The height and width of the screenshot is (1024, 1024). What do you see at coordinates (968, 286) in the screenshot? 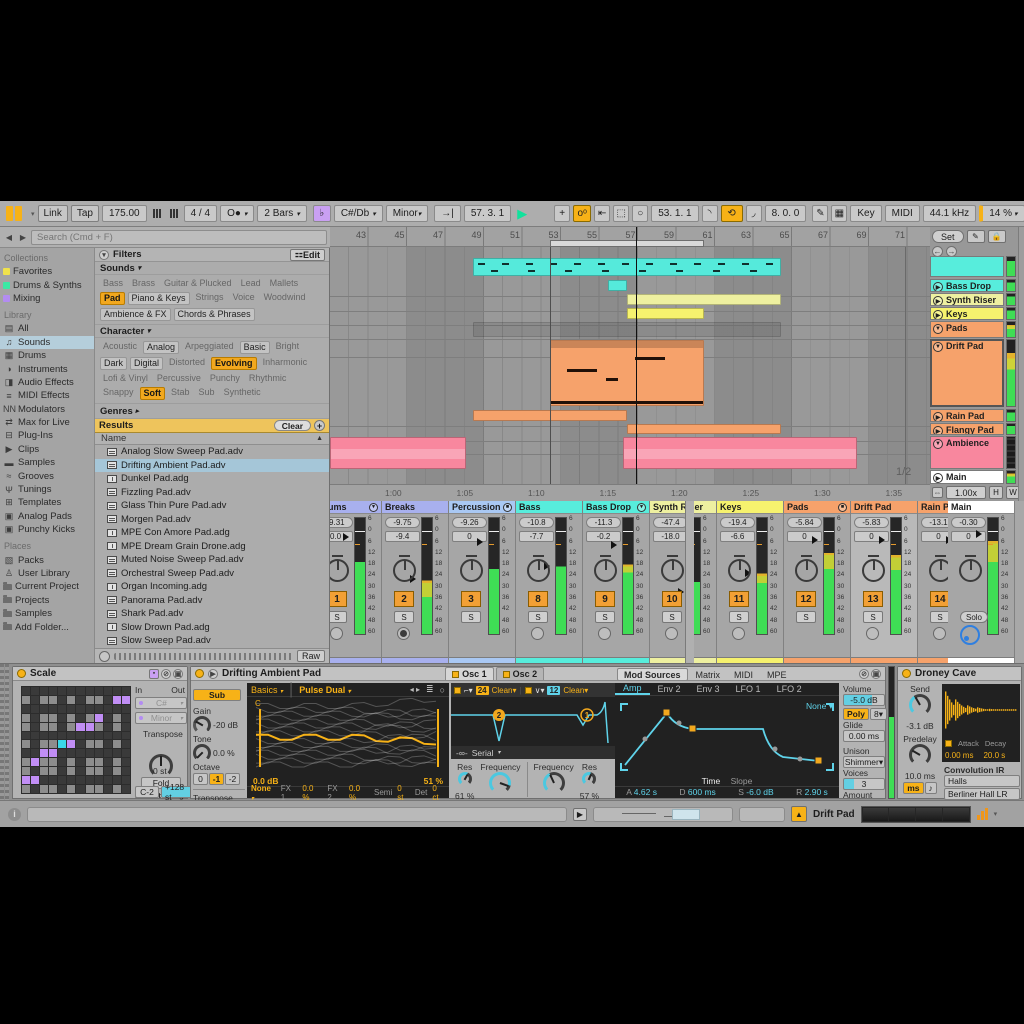
I see `track-name: Bass Drop` at bounding box center [968, 286].